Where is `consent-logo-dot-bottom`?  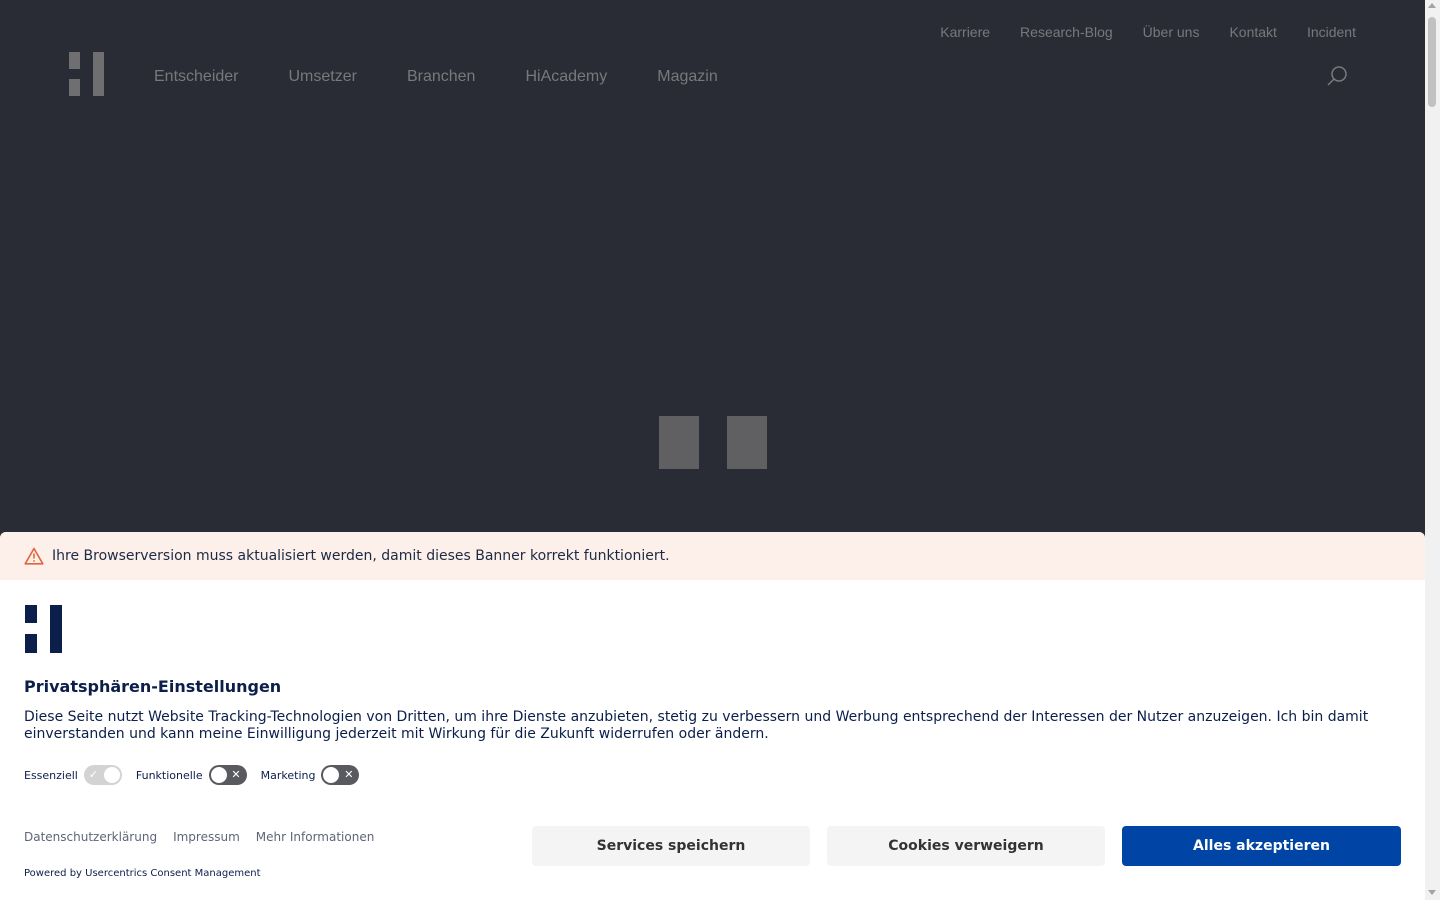
consent-logo-dot-bottom is located at coordinates (31, 643).